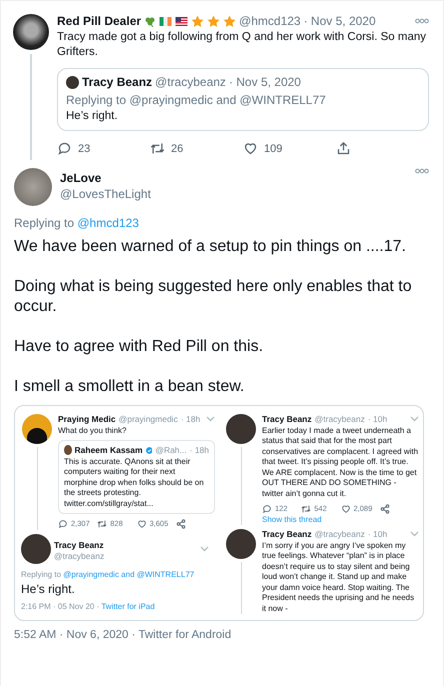 This screenshot has width=444, height=686. Describe the element at coordinates (292, 519) in the screenshot. I see `show-thread-link: Show this thread` at that location.